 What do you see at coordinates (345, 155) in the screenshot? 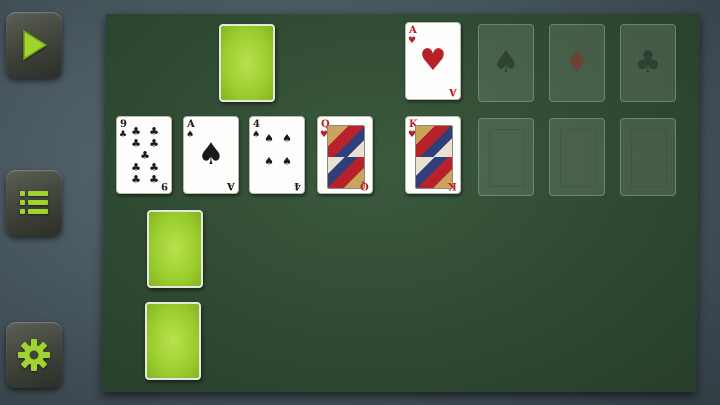
I see `tableau-card-queen-hearts: Q ♥ Q` at bounding box center [345, 155].